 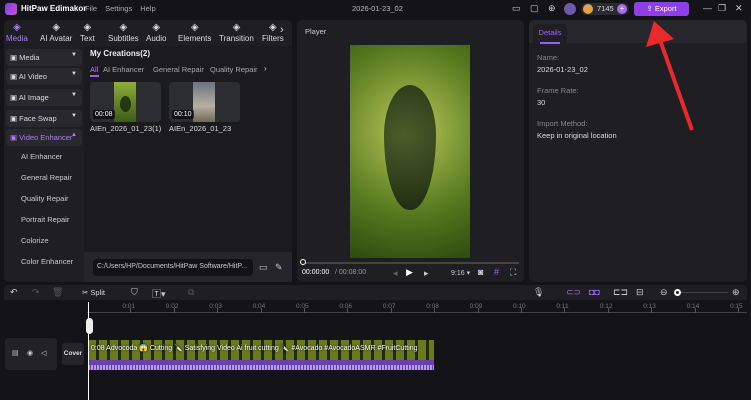 What do you see at coordinates (45, 198) in the screenshot?
I see `sidebar-subitem: Quality Repair` at bounding box center [45, 198].